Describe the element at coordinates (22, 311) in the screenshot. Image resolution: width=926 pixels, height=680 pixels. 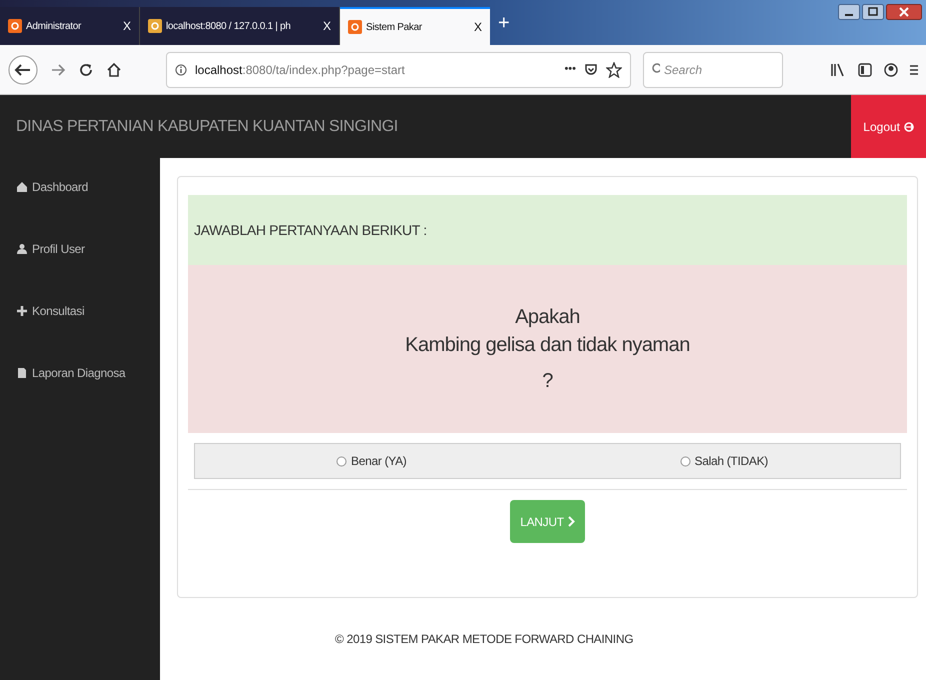
I see `plus-icon` at that location.